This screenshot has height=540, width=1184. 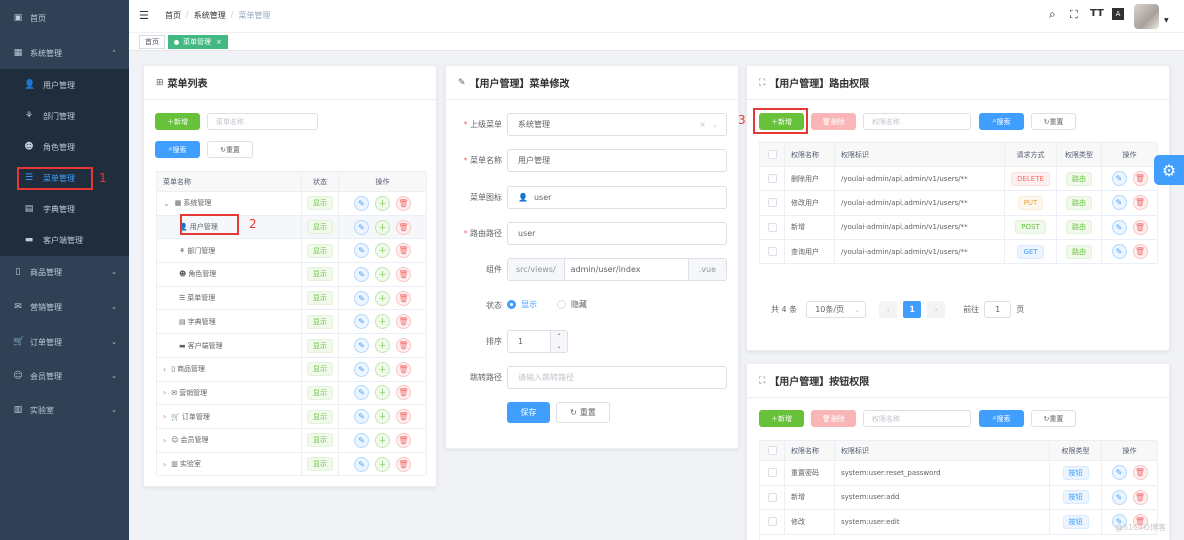 I want to click on prev-page-button: ‹, so click(x=888, y=309).